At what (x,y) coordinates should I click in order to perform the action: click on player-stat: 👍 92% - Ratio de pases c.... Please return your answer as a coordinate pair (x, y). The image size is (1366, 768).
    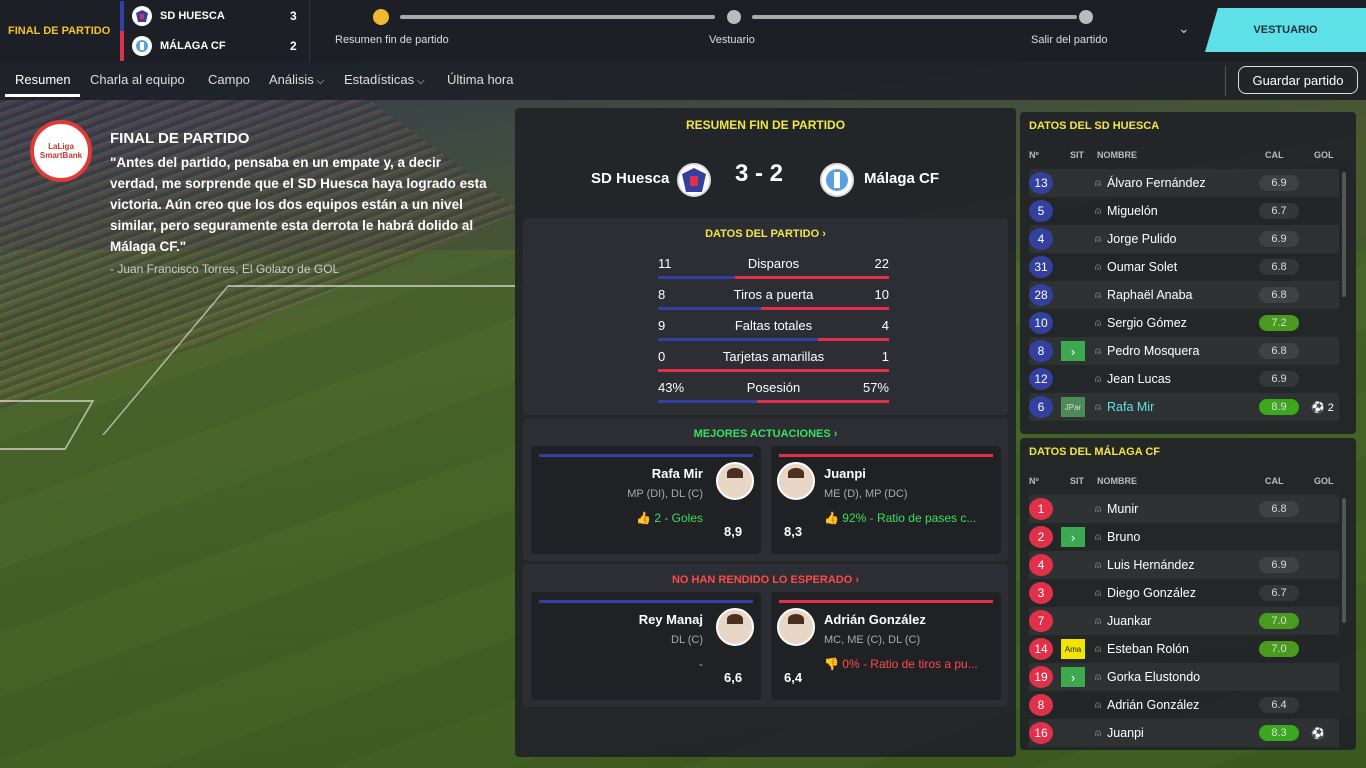
    Looking at the image, I should click on (900, 518).